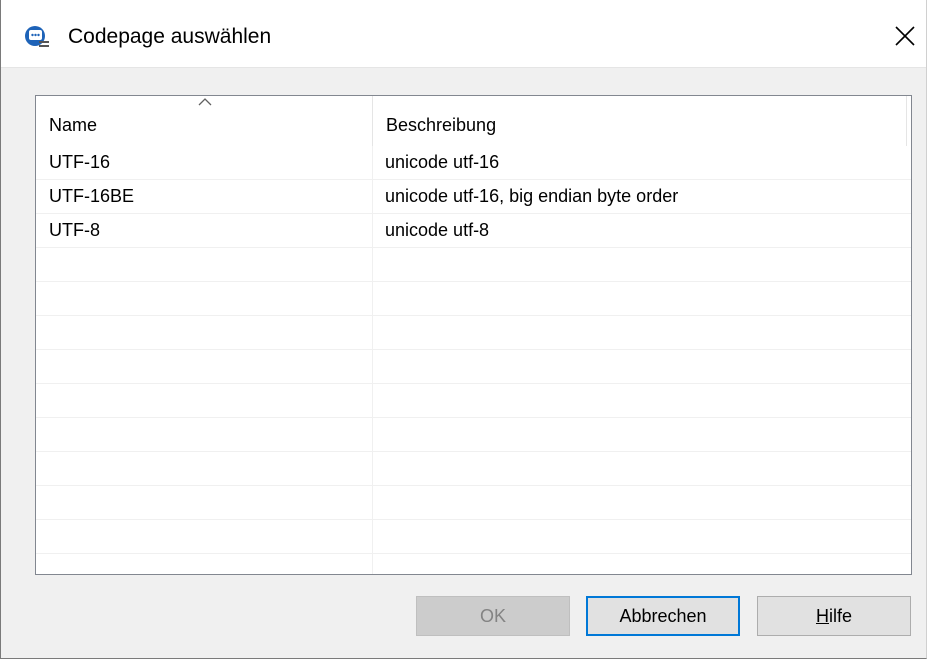  I want to click on column-header-name-label: Name, so click(73, 125).